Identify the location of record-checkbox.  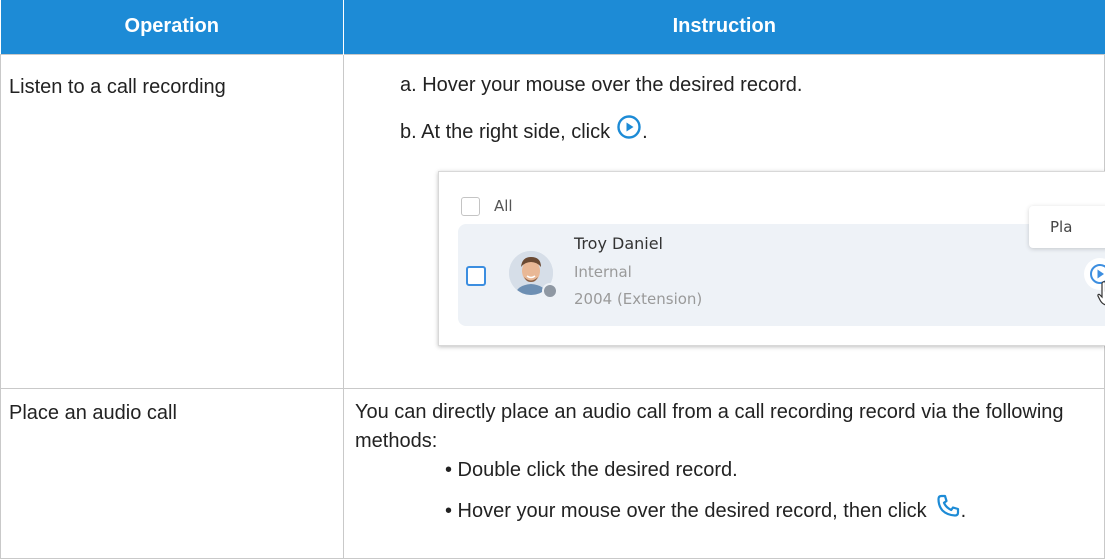
(476, 275).